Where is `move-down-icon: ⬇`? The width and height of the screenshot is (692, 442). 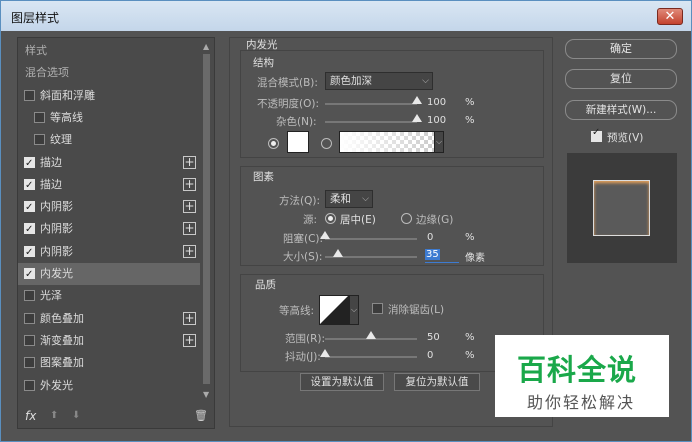
move-down-icon: ⬇ is located at coordinates (76, 415).